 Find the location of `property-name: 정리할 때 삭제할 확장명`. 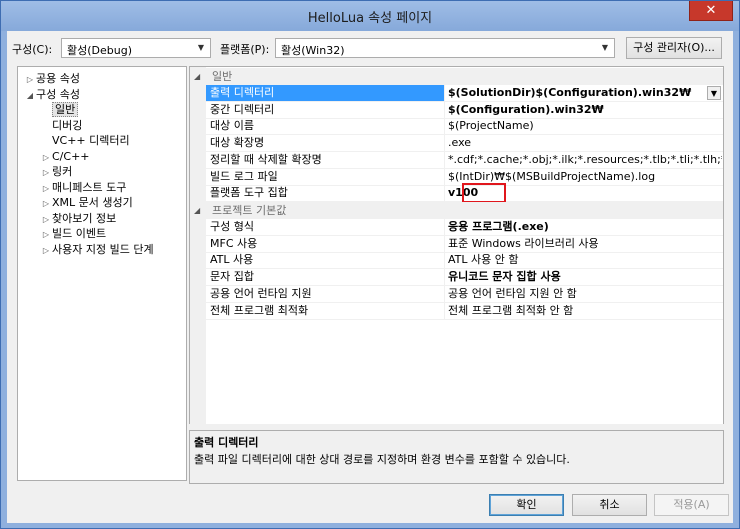

property-name: 정리할 때 삭제할 확장명 is located at coordinates (266, 159).